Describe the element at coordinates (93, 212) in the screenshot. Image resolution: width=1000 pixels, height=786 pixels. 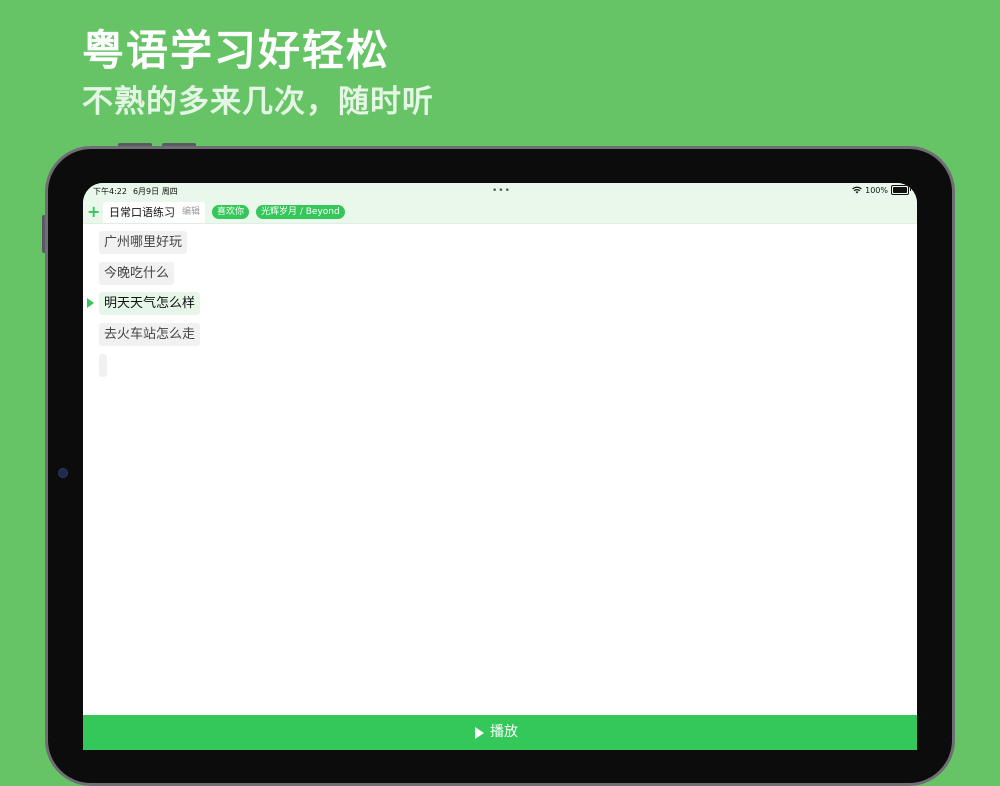
I see `add-icon: +` at that location.